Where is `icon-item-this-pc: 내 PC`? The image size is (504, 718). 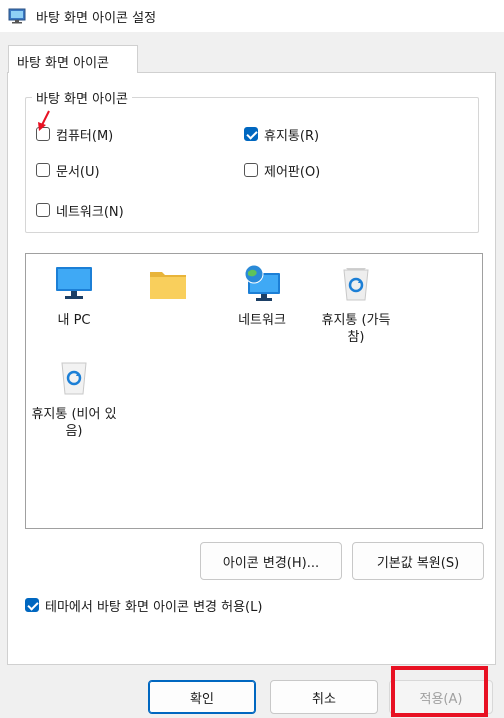 icon-item-this-pc: 내 PC is located at coordinates (74, 296).